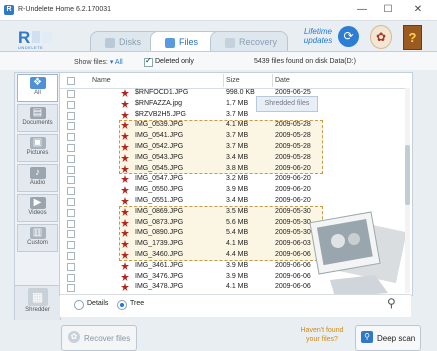 Image resolution: width=437 pixels, height=351 pixels. I want to click on close-button: ✕, so click(418, 10).